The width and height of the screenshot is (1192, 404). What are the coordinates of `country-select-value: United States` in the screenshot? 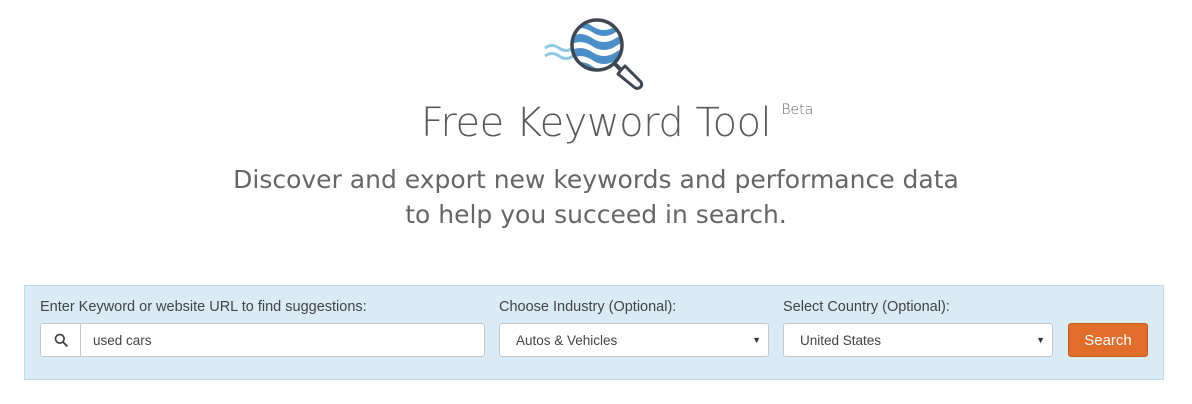 It's located at (841, 340).